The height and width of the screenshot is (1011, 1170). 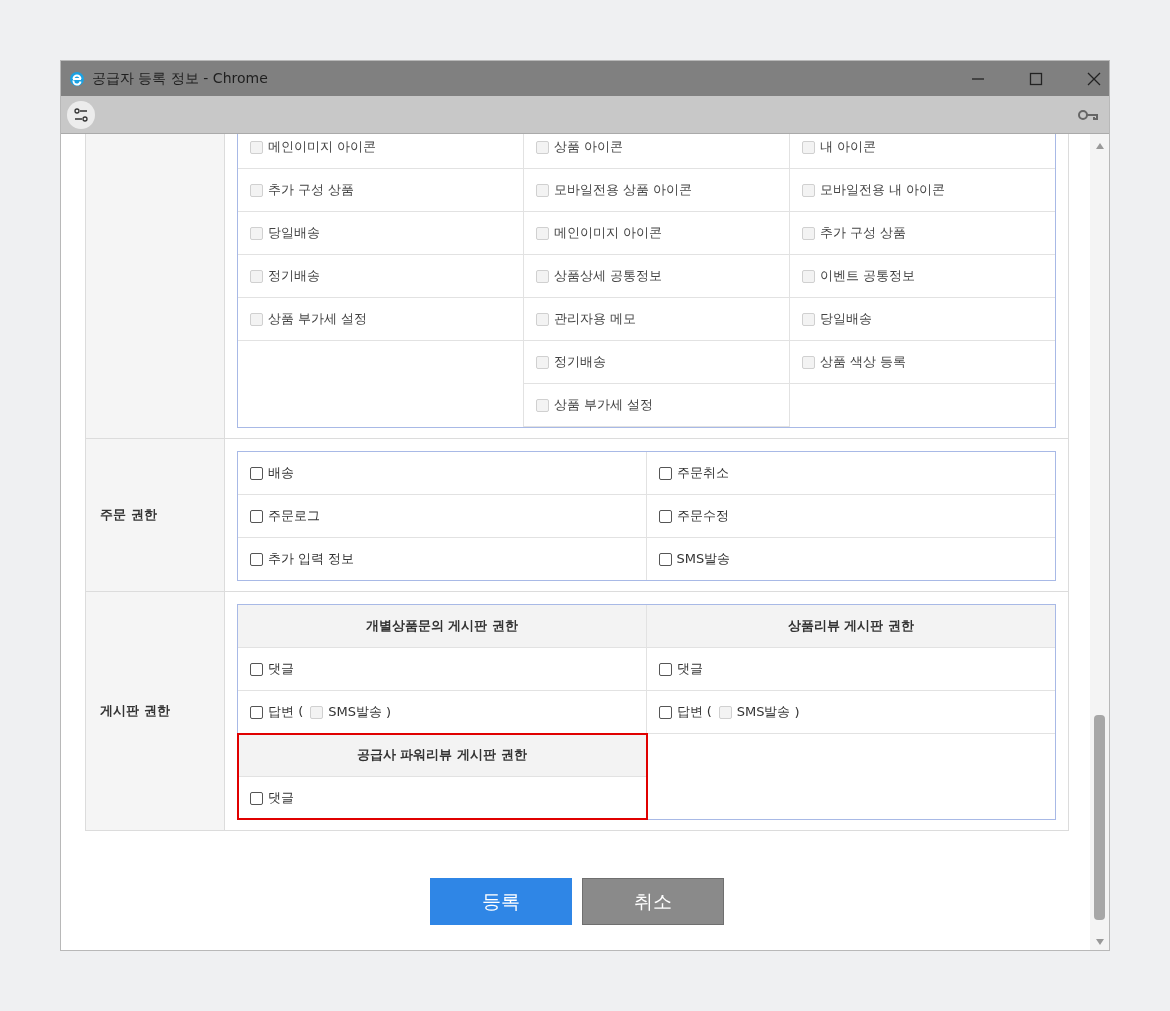 I want to click on checkbox-option: 추가 입력 정보, so click(x=302, y=559).